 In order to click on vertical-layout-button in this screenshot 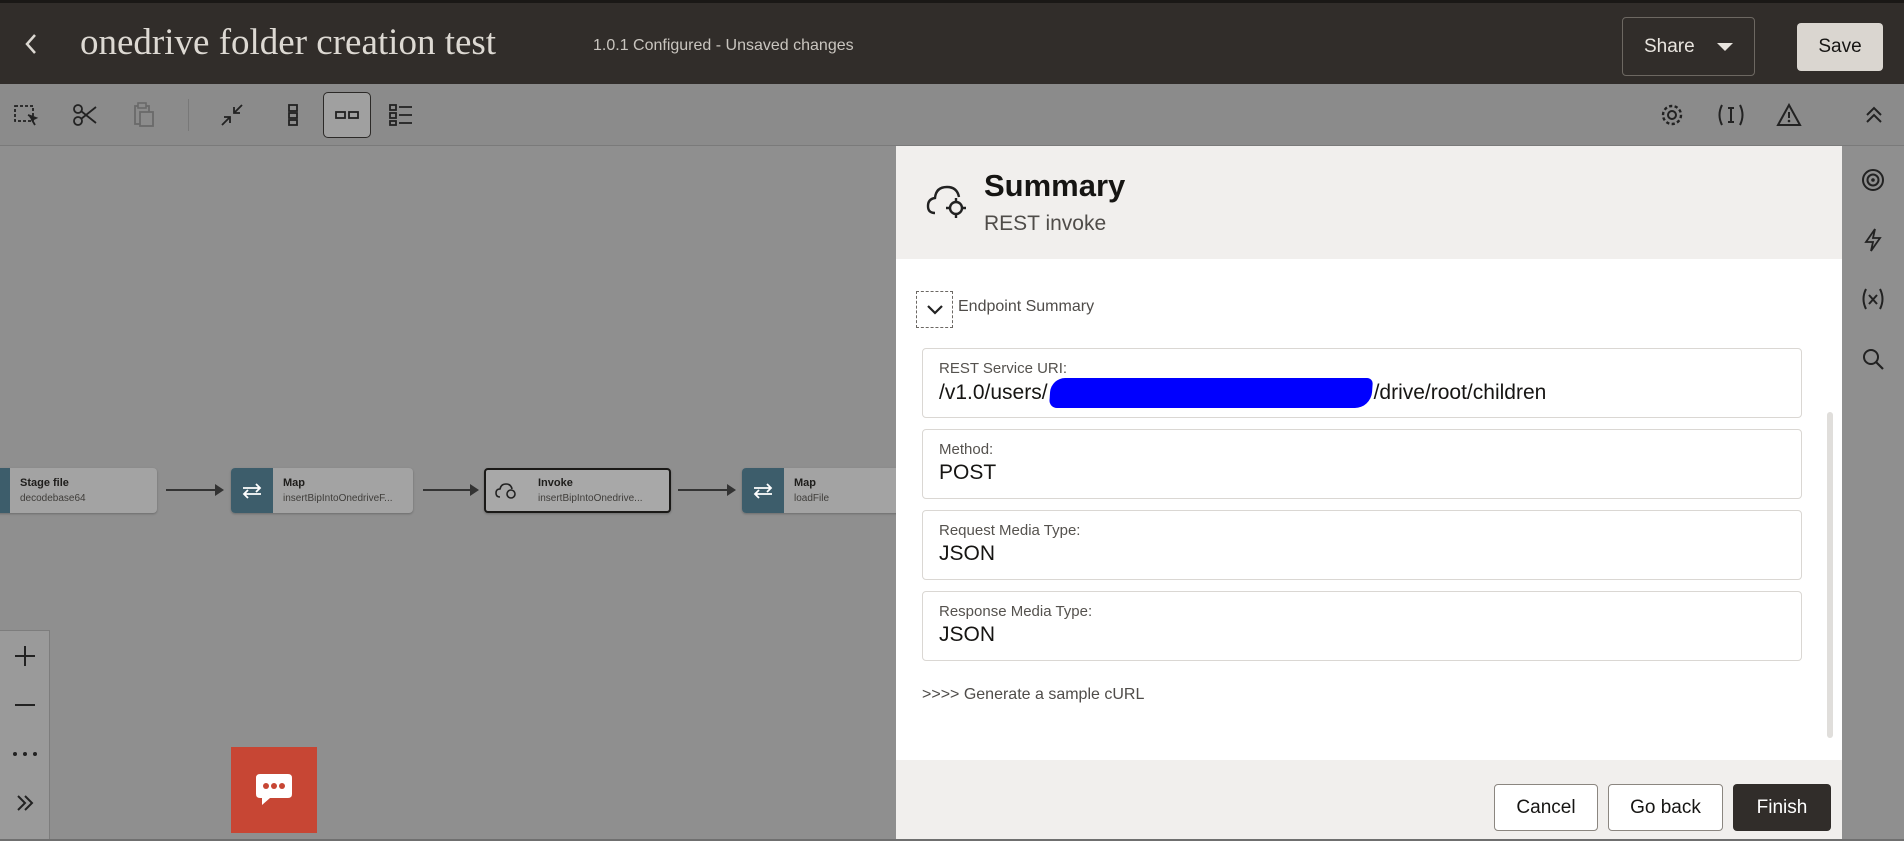, I will do `click(293, 115)`.